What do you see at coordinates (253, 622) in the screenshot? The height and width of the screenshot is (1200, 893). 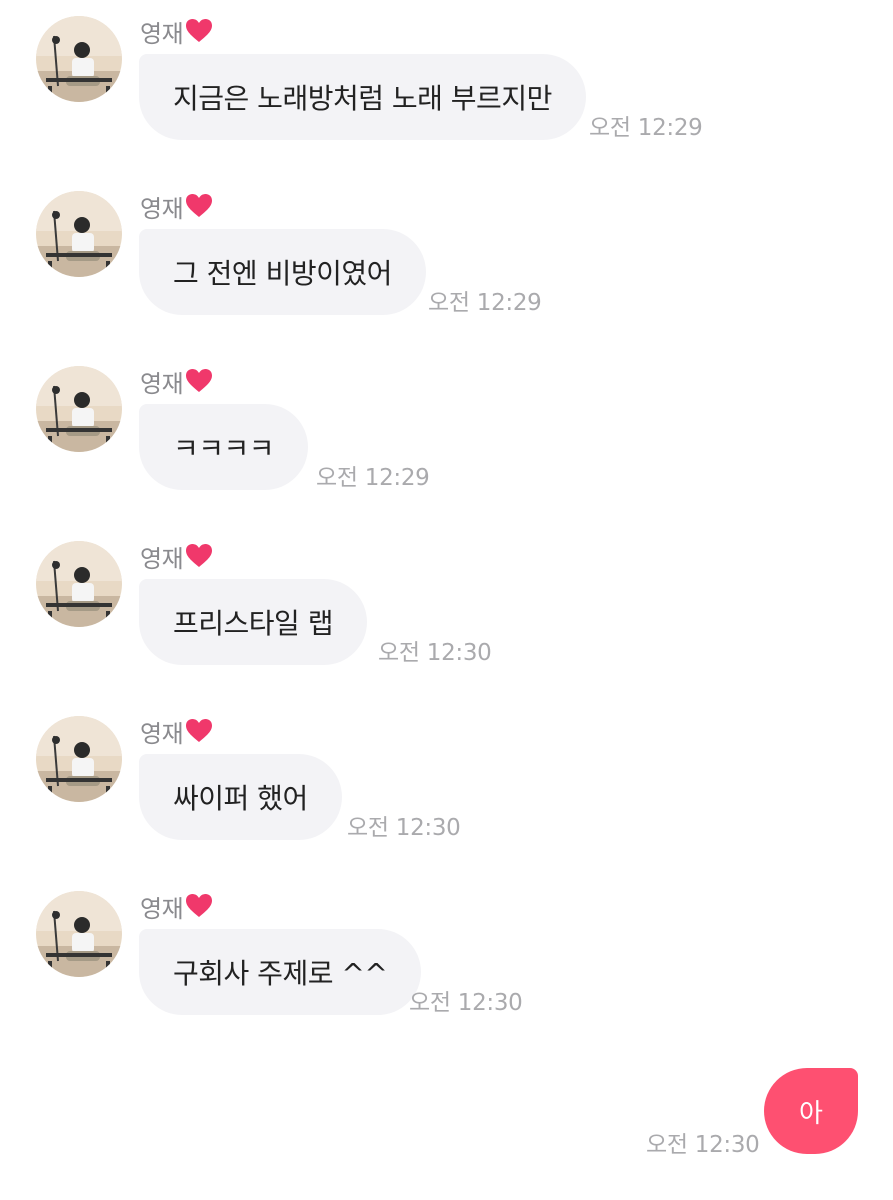 I see `message-bubble: 프리스타일 랩` at bounding box center [253, 622].